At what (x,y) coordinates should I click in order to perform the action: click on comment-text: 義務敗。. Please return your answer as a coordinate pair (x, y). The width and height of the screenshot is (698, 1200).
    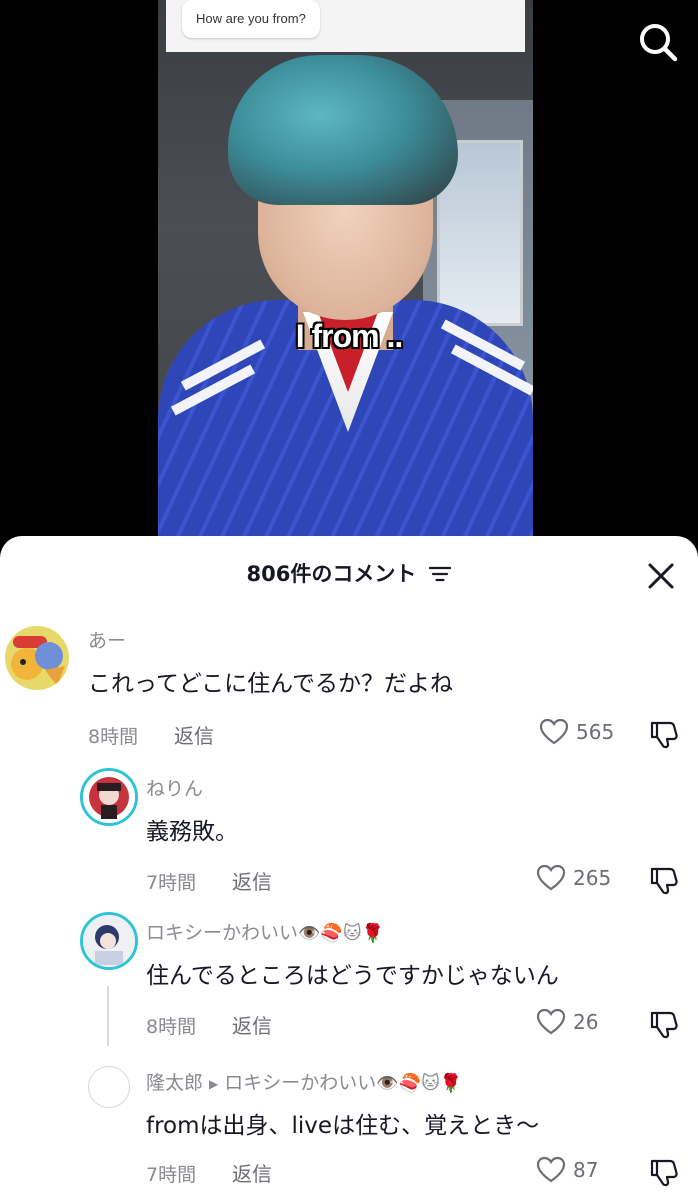
    Looking at the image, I should click on (192, 832).